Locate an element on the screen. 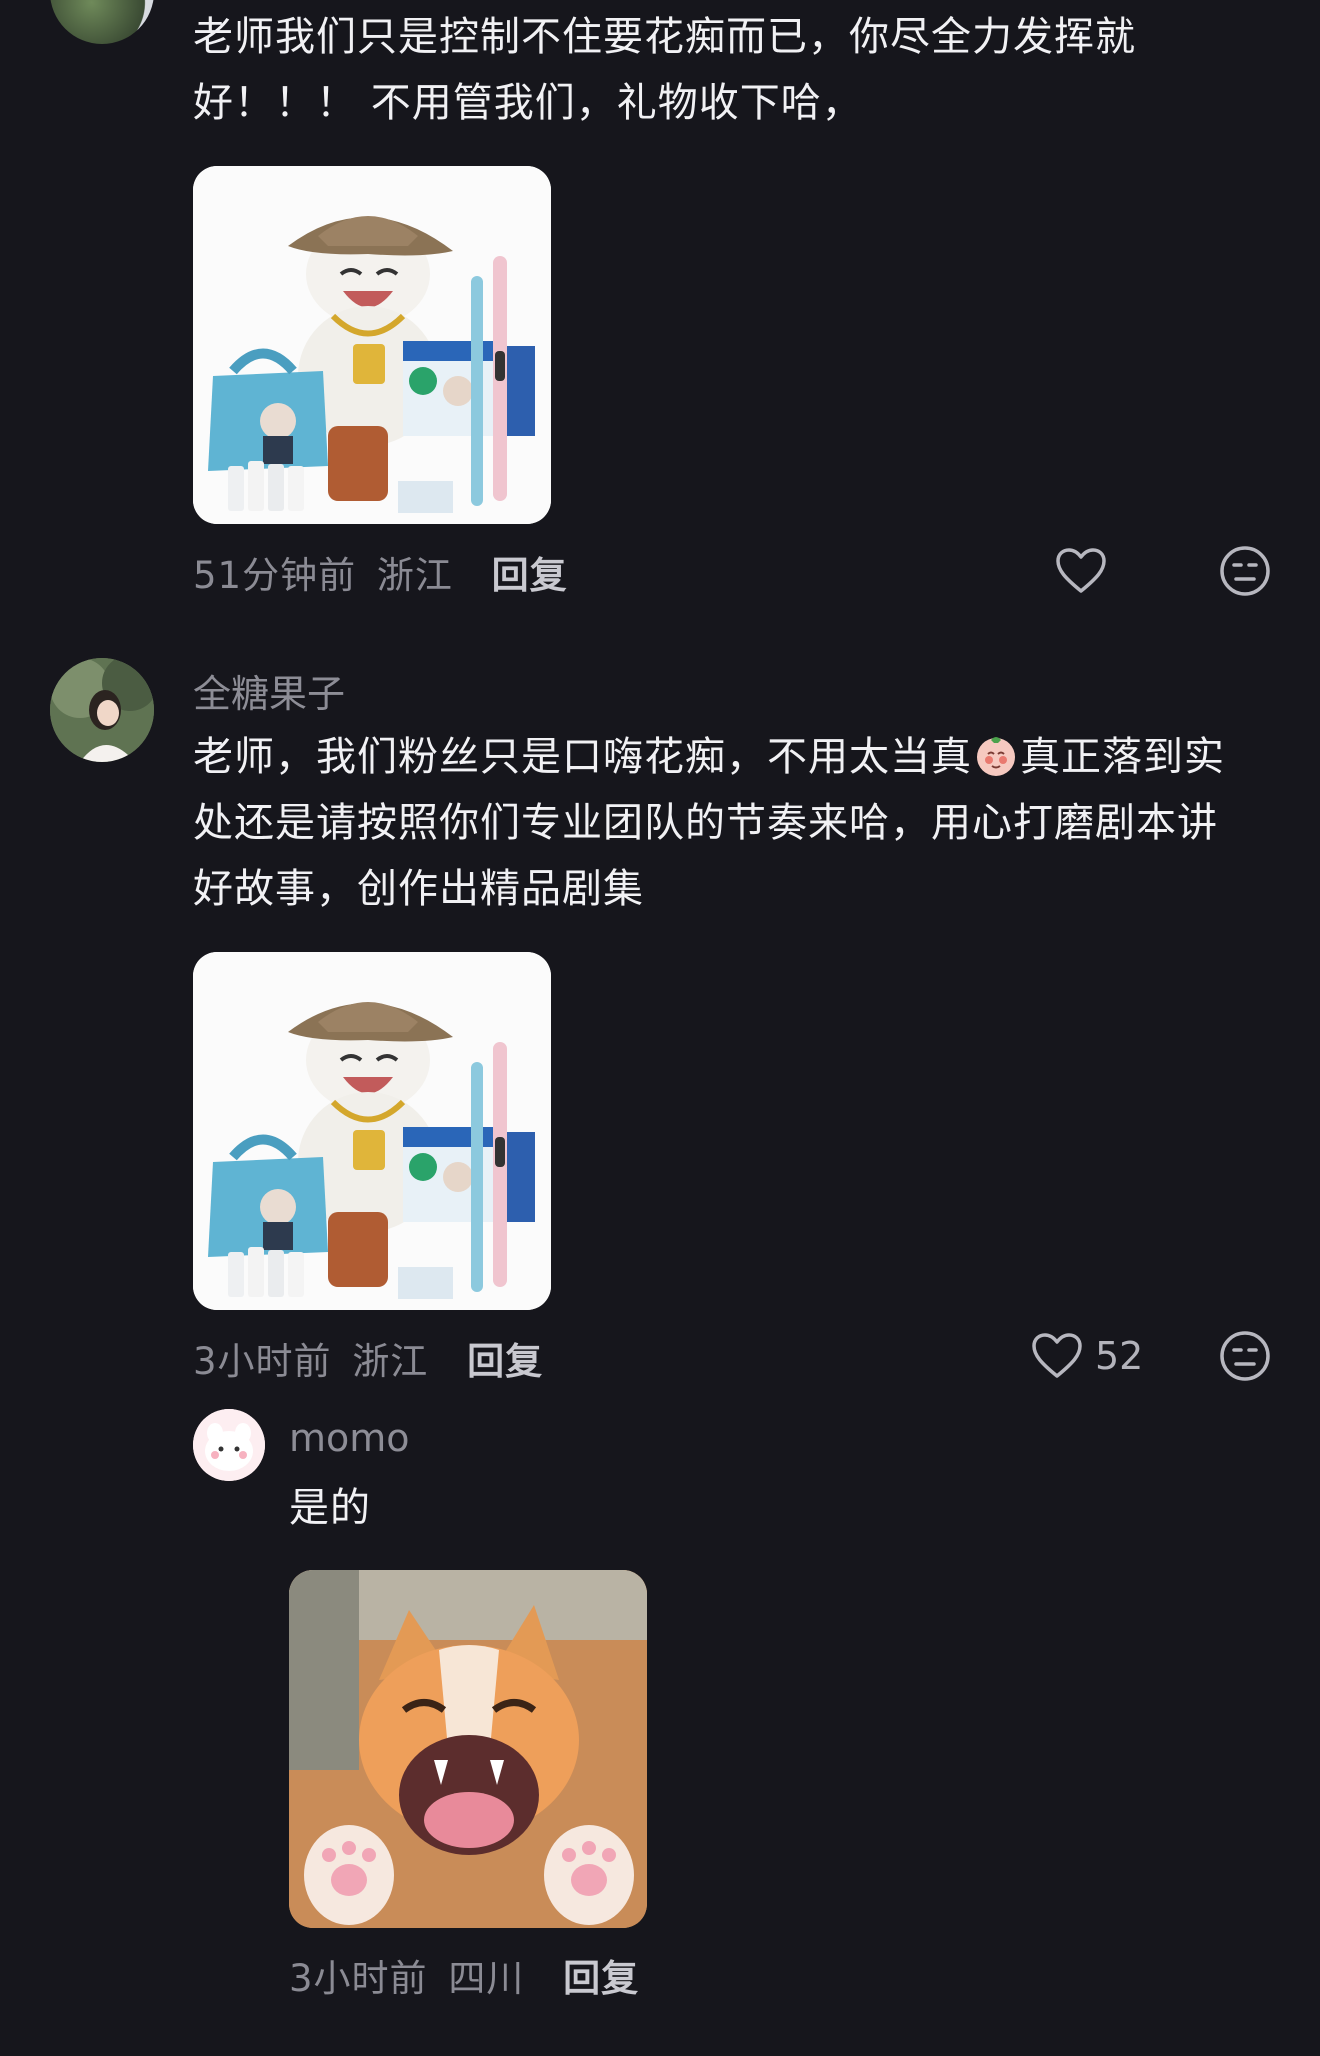 The width and height of the screenshot is (1320, 2056). blushing-face-emoji is located at coordinates (996, 755).